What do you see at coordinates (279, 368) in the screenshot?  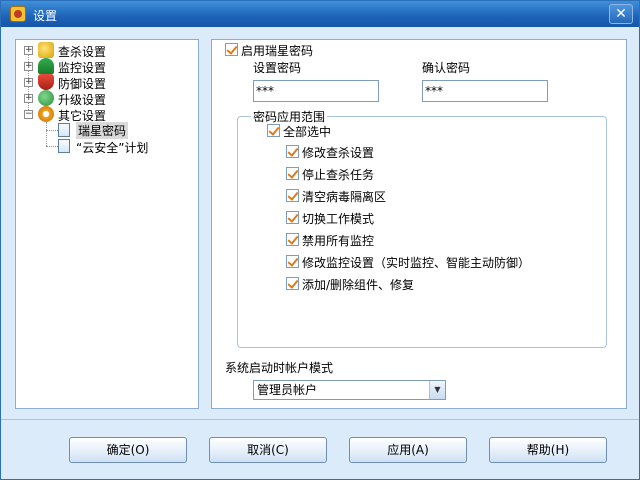 I see `account-mode-label: 系统启动时帐户模式` at bounding box center [279, 368].